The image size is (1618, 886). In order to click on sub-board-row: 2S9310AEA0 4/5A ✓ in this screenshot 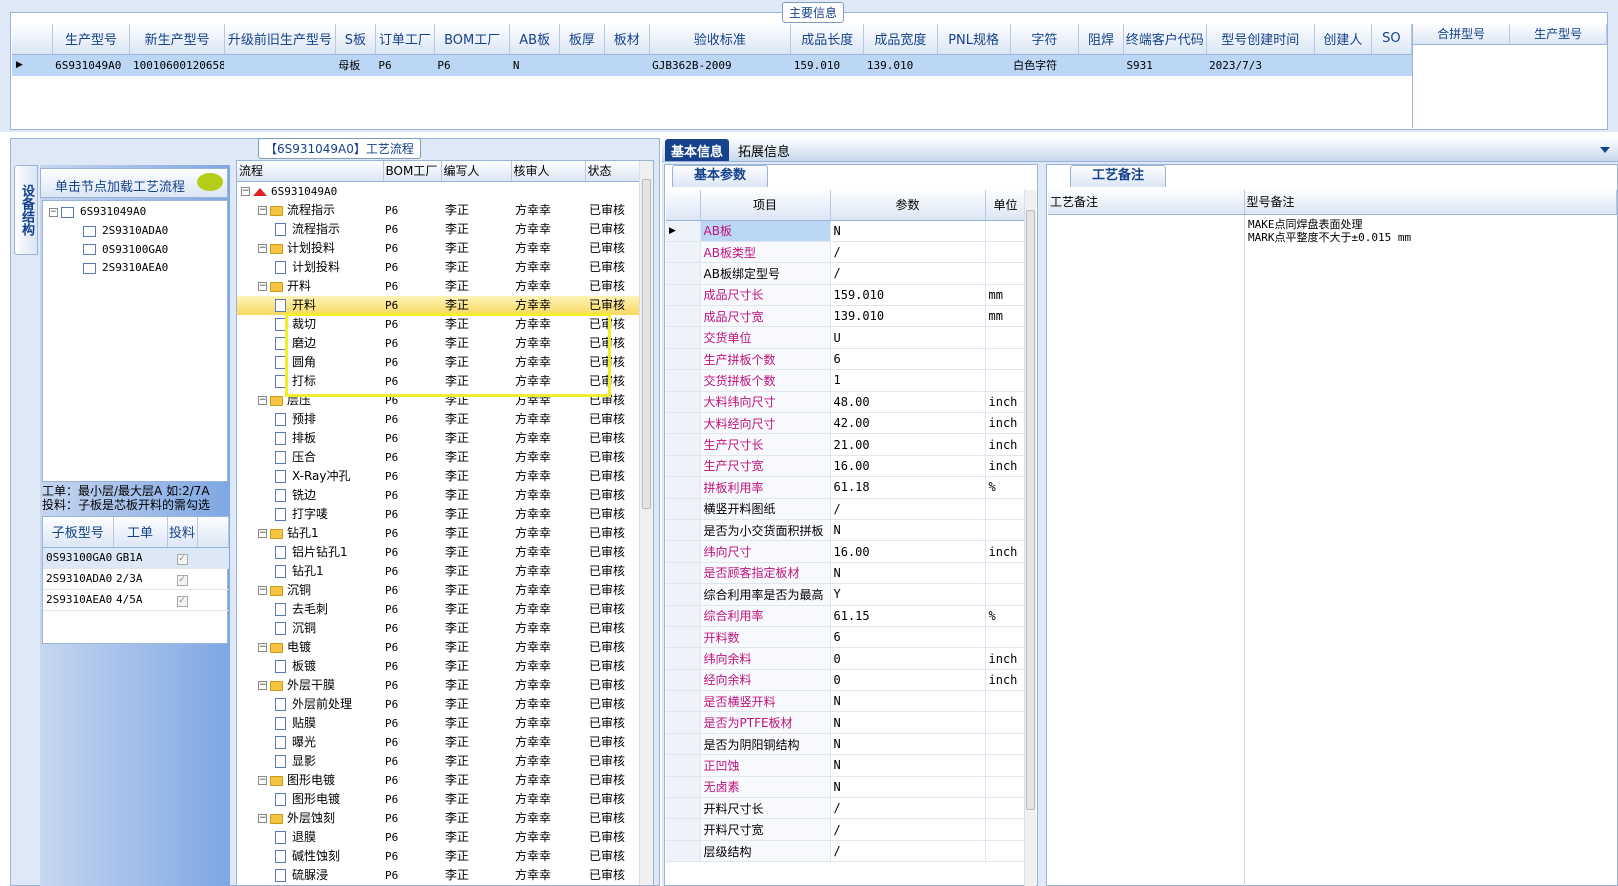, I will do `click(136, 600)`.